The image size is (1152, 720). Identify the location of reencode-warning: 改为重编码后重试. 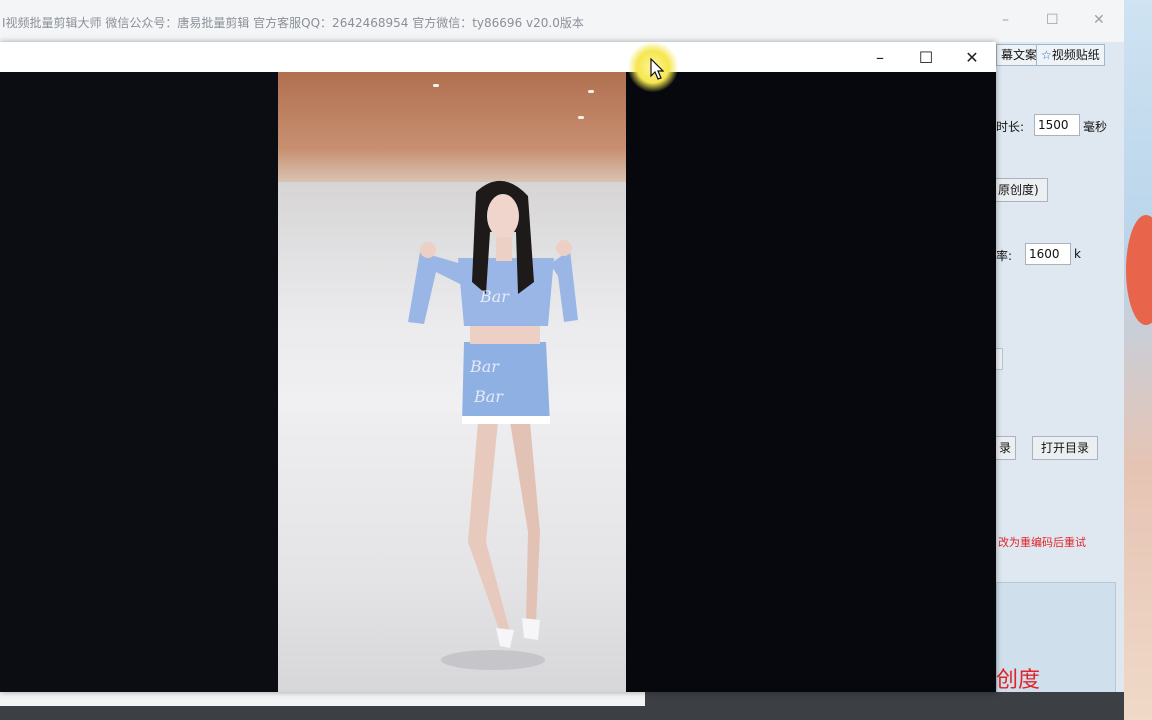
(1042, 542).